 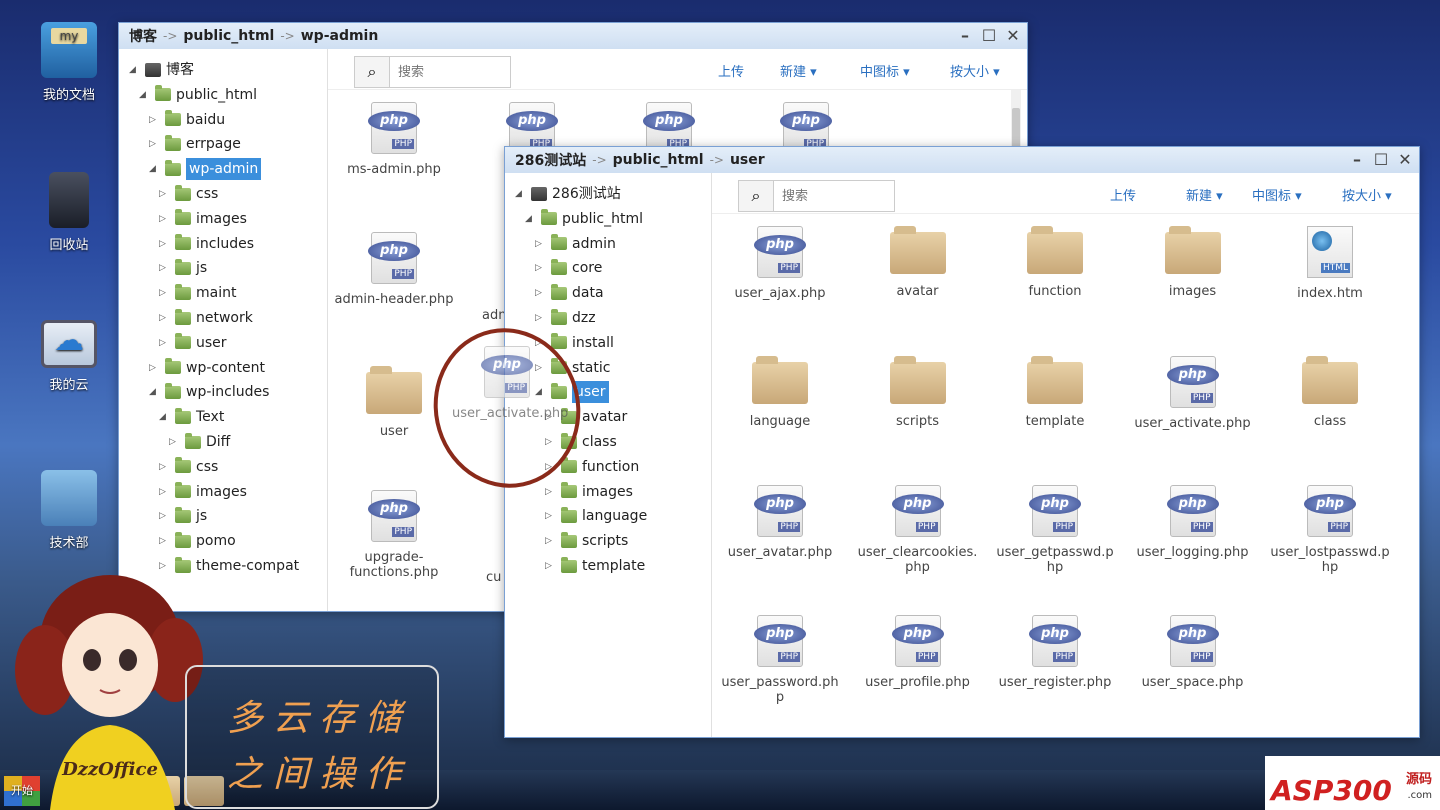 What do you see at coordinates (595, 566) in the screenshot?
I see `tree-item: ▷ template` at bounding box center [595, 566].